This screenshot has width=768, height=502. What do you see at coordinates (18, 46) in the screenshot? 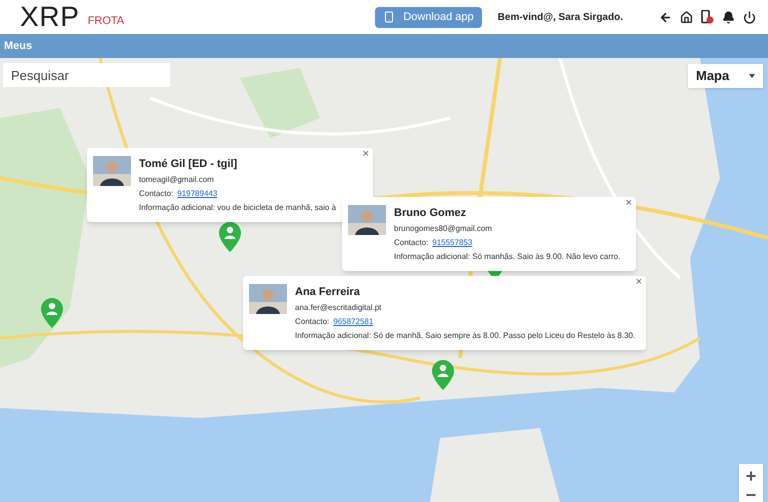
I see `nav-title: Meus` at bounding box center [18, 46].